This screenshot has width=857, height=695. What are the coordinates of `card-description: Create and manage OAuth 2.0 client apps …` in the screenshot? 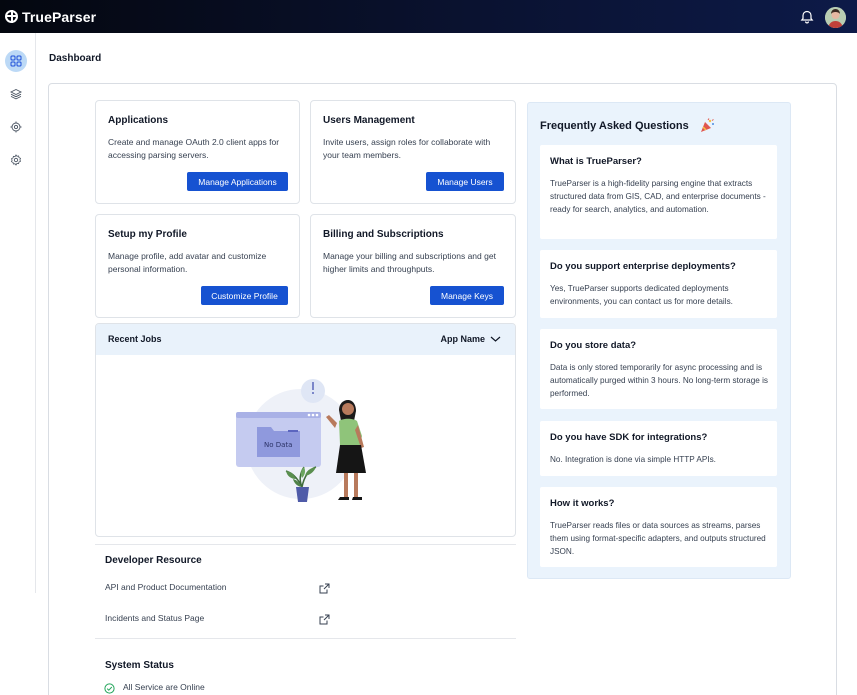 It's located at (194, 148).